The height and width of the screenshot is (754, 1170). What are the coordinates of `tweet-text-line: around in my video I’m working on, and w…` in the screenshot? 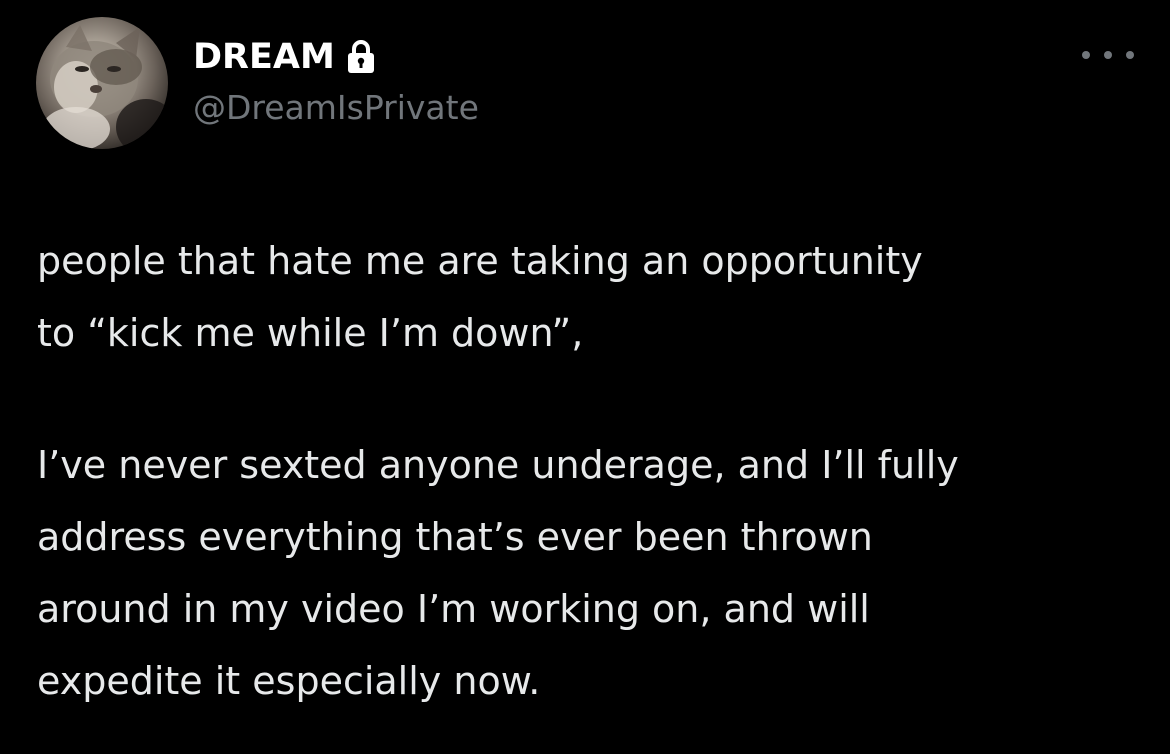 It's located at (453, 609).